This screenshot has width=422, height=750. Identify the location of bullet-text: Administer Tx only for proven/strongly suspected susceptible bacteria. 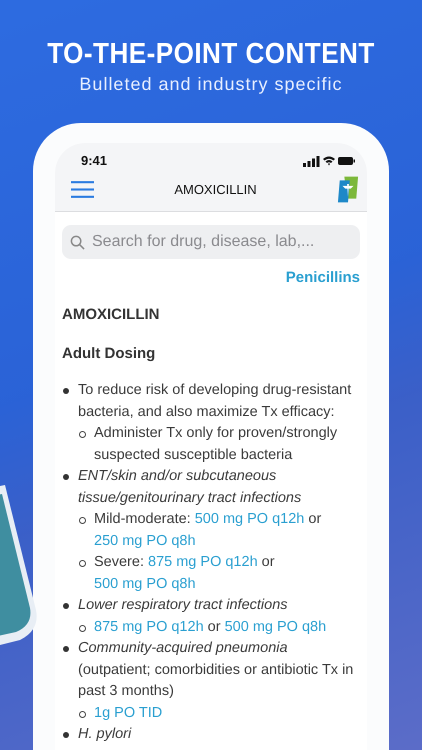
(216, 444).